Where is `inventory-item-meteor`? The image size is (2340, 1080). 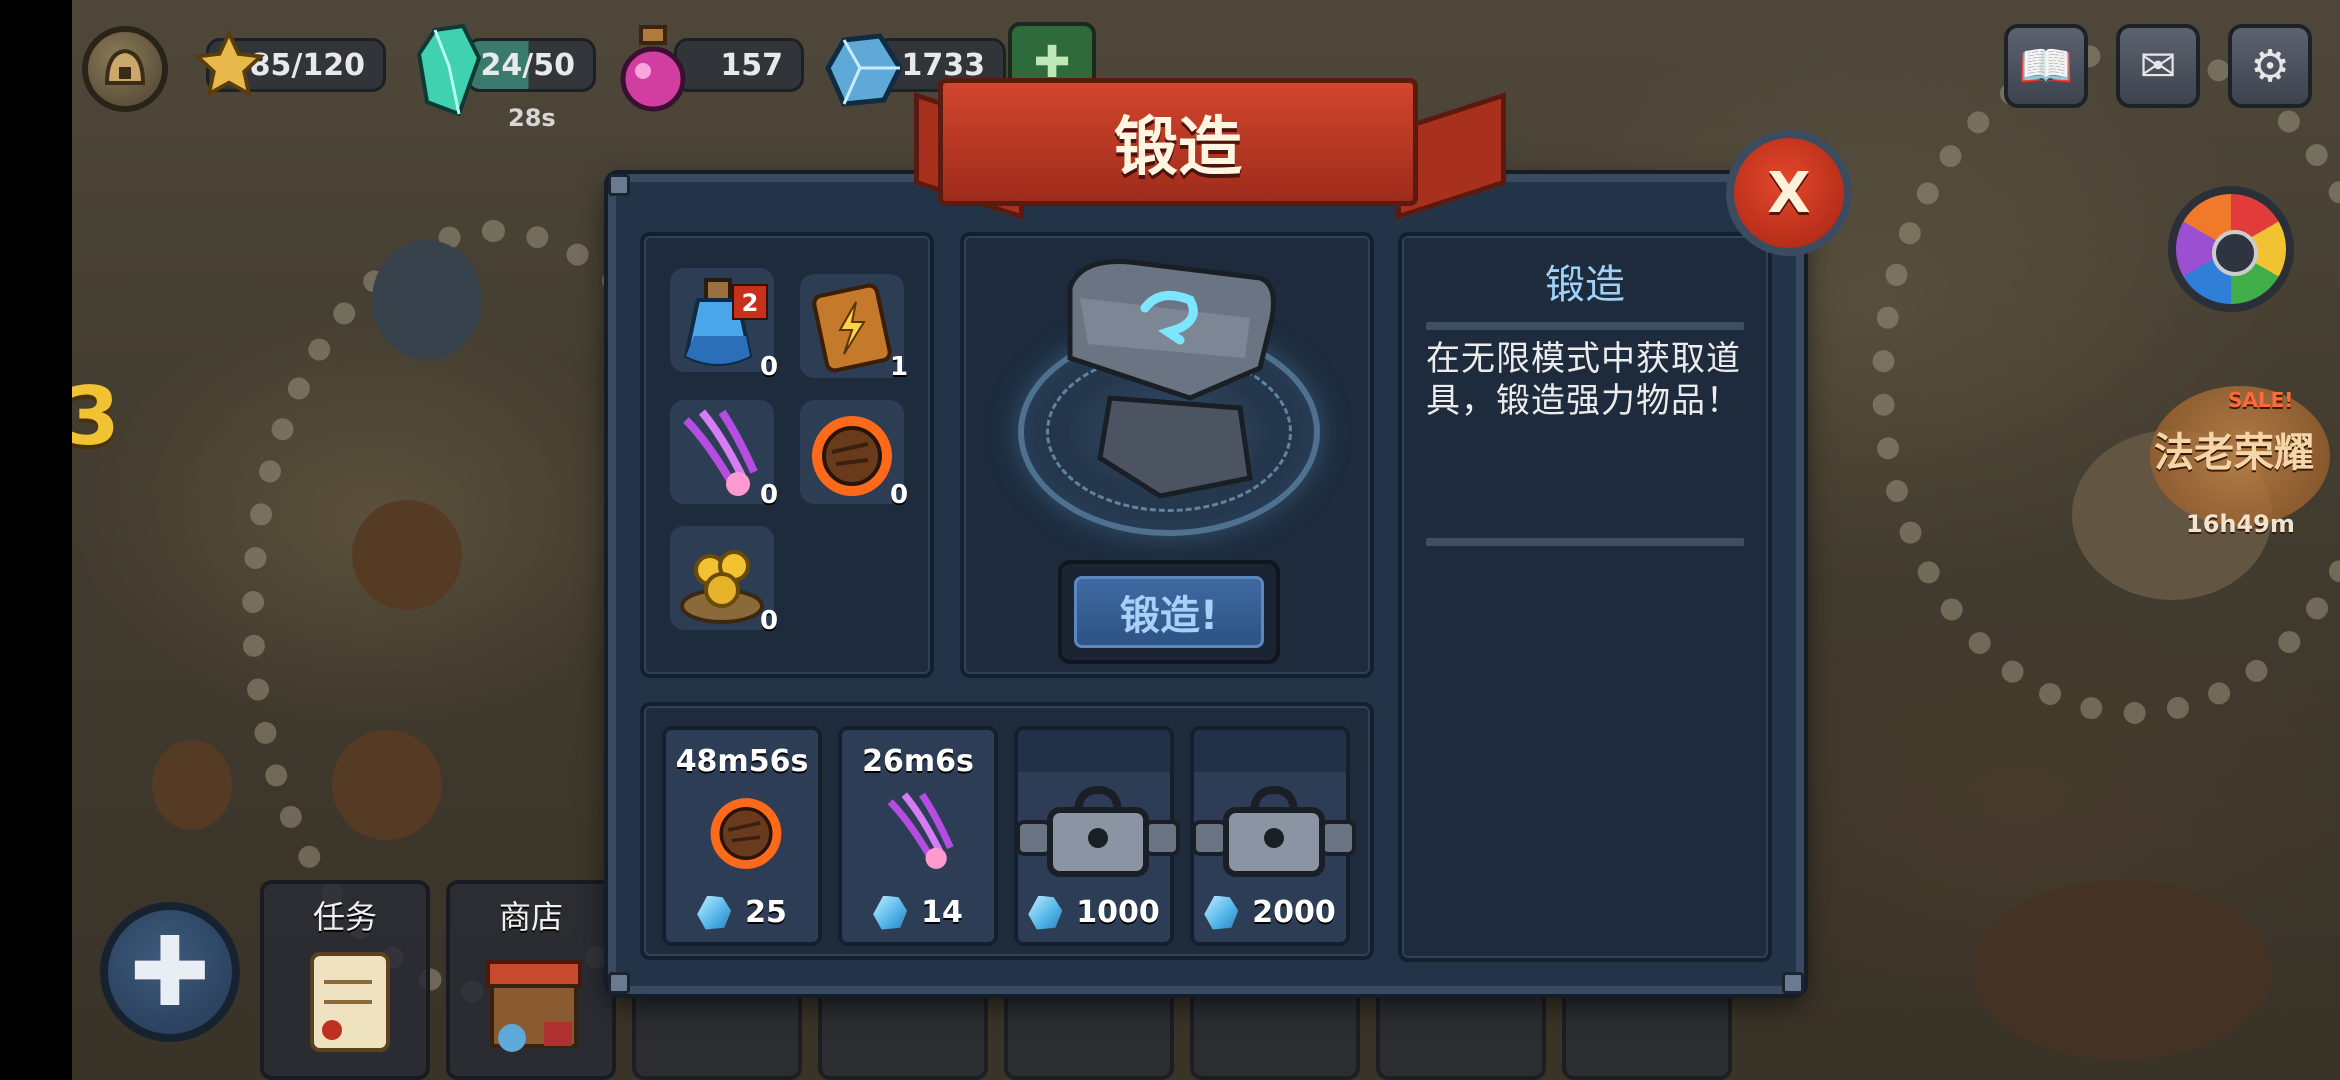 inventory-item-meteor is located at coordinates (852, 452).